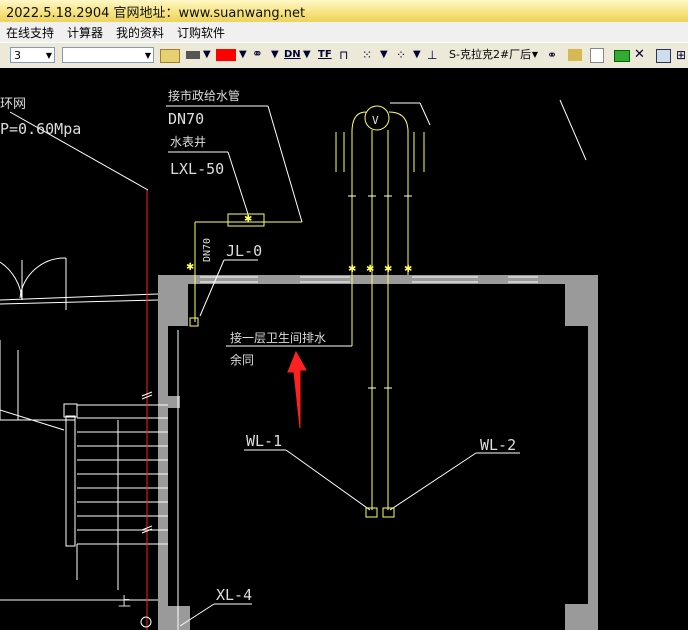 The width and height of the screenshot is (688, 630). I want to click on jl-label: JL-0, so click(244, 251).